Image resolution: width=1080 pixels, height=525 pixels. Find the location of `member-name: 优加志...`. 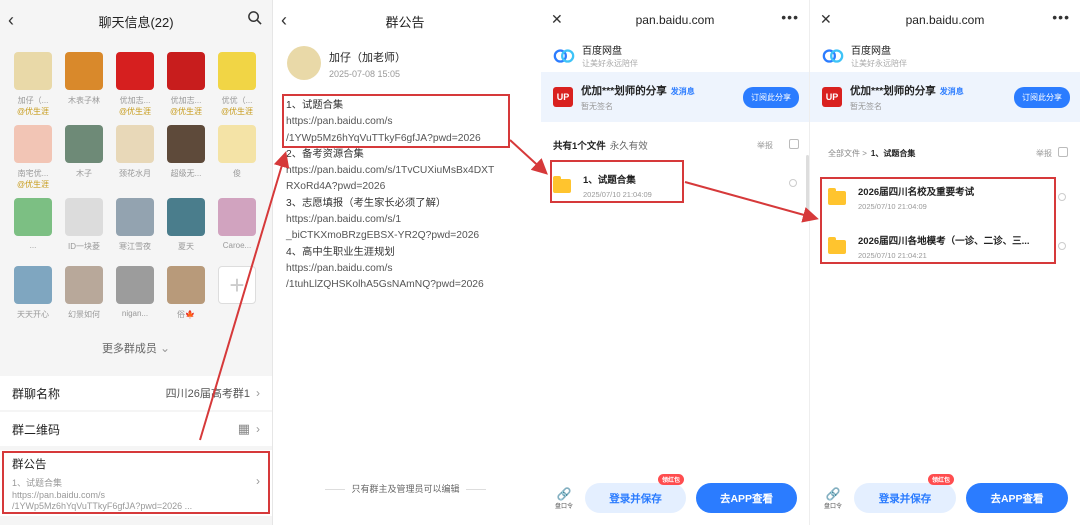

member-name: 优加志... is located at coordinates (135, 100).